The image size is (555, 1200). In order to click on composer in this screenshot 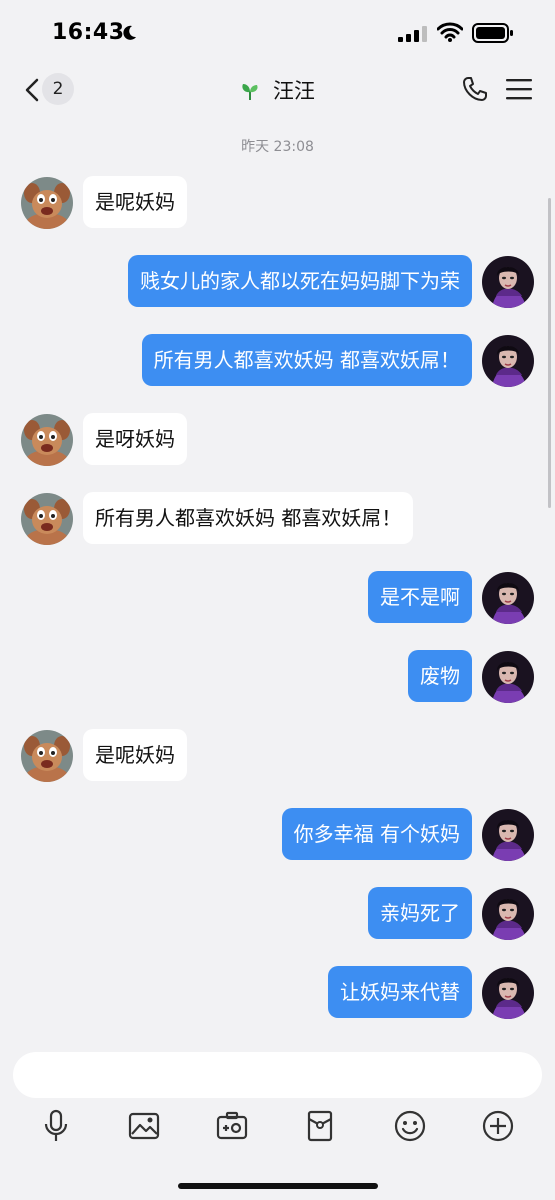, I will do `click(277, 1120)`.